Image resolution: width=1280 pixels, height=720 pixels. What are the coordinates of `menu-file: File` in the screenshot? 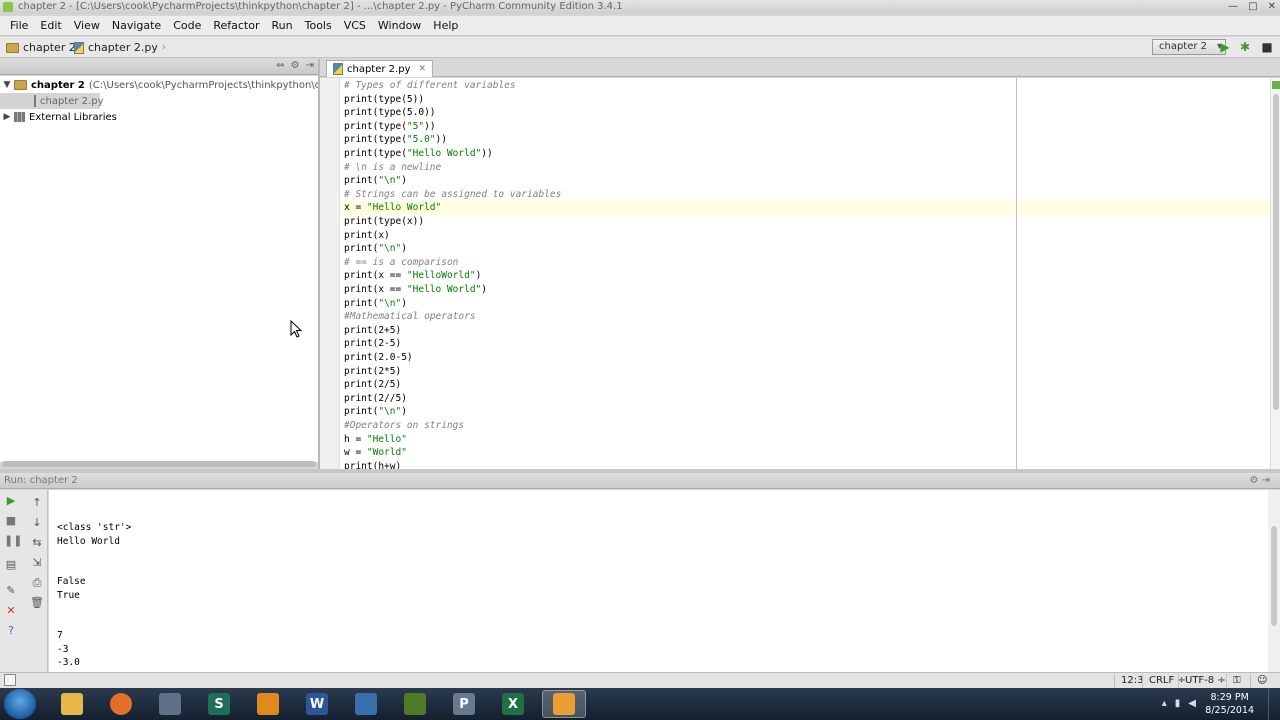 It's located at (19, 26).